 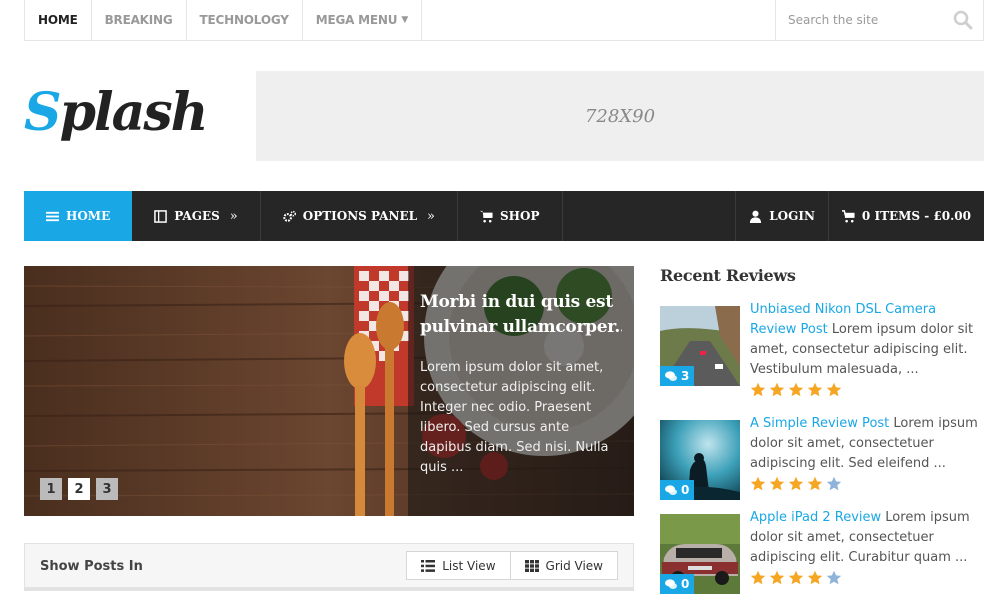 What do you see at coordinates (728, 275) in the screenshot?
I see `recent-reviews-heading: Recent Reviews` at bounding box center [728, 275].